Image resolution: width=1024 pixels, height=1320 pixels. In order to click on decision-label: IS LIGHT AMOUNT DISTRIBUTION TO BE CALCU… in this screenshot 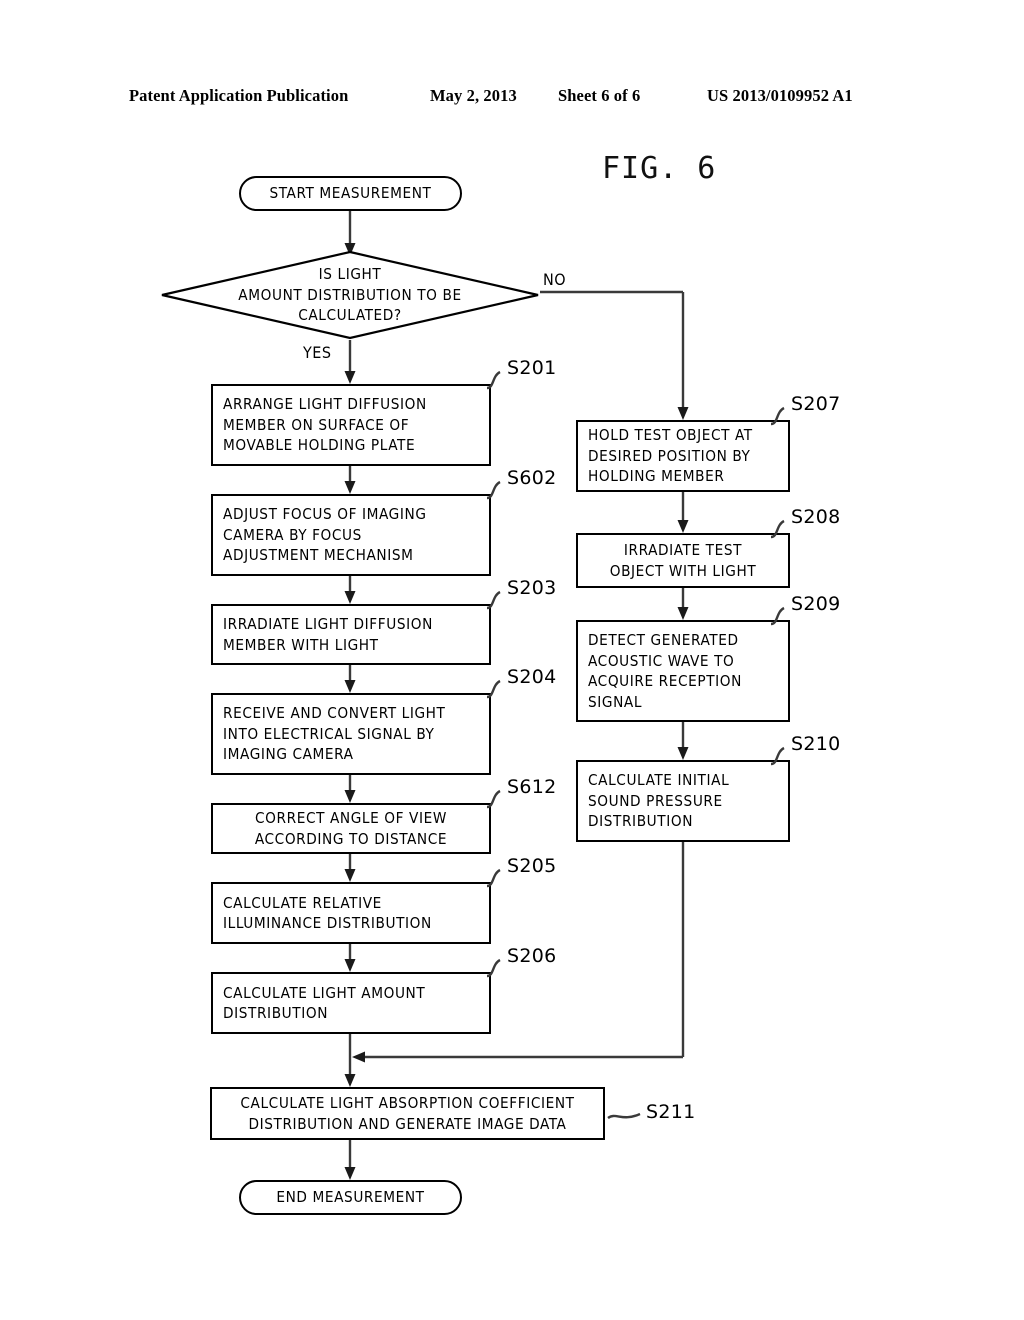, I will do `click(350, 295)`.